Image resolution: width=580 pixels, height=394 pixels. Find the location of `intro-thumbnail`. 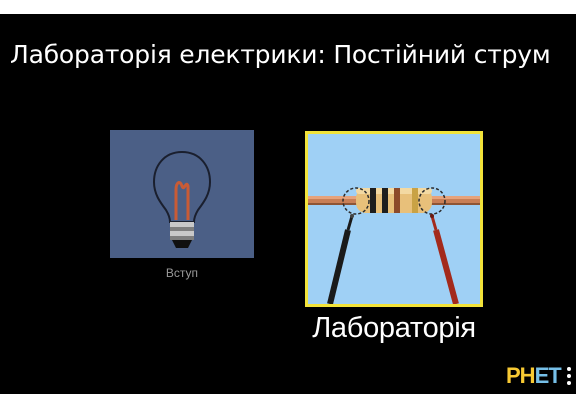

intro-thumbnail is located at coordinates (182, 194).